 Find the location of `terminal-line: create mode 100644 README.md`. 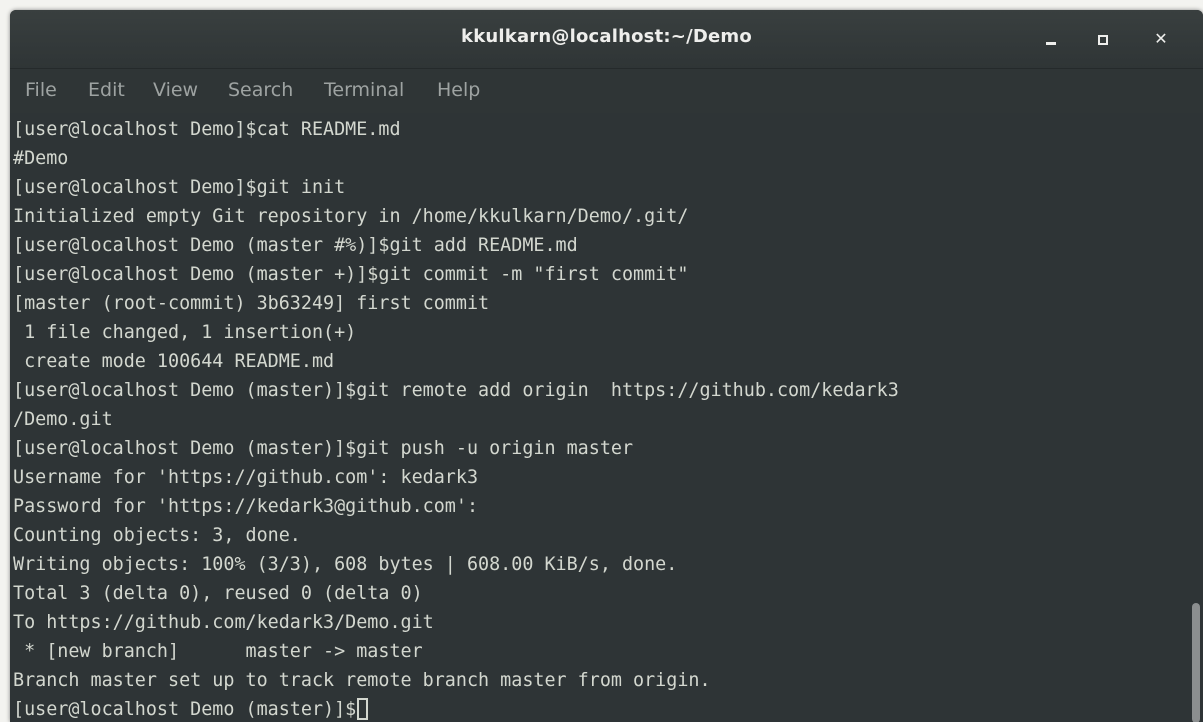

terminal-line: create mode 100644 README.md is located at coordinates (174, 361).